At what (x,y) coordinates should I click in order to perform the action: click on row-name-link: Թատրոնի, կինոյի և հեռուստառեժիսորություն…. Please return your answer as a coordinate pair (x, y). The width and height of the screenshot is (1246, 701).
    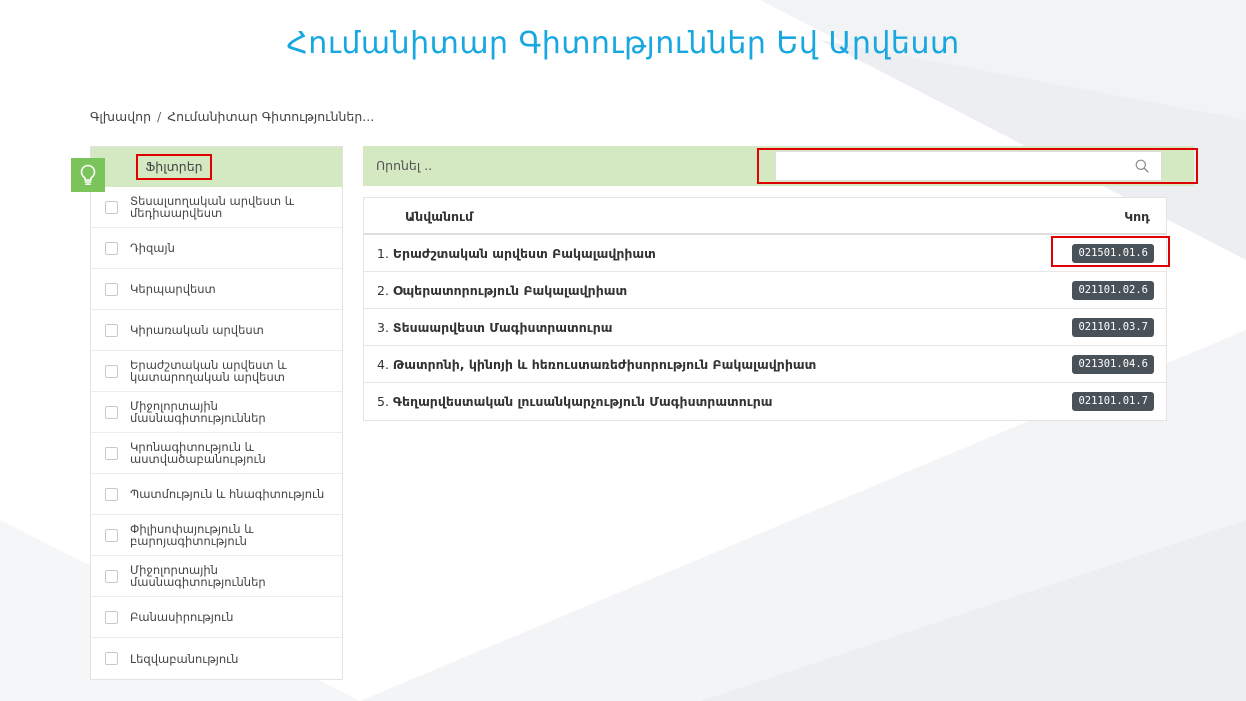
    Looking at the image, I should click on (604, 364).